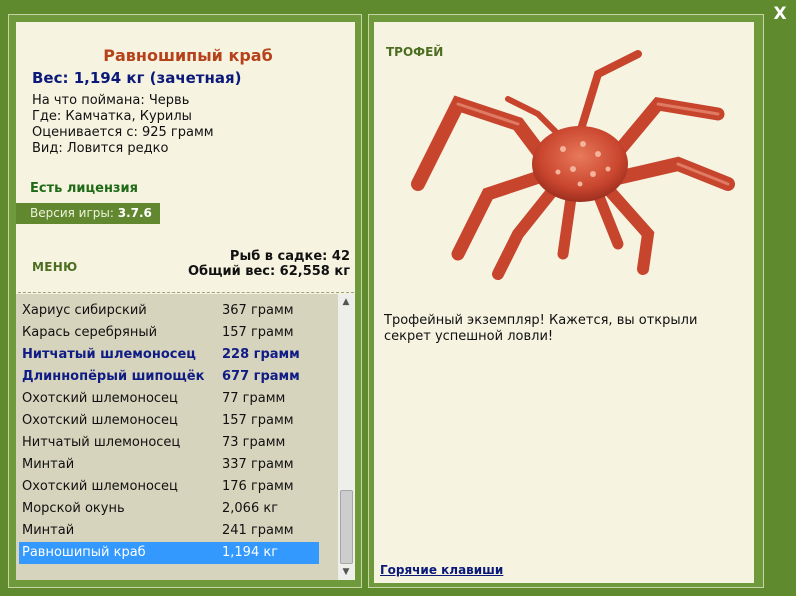 This screenshot has height=596, width=796. I want to click on keepnet-total-weight: Общий вес: 62,558 кг, so click(268, 271).